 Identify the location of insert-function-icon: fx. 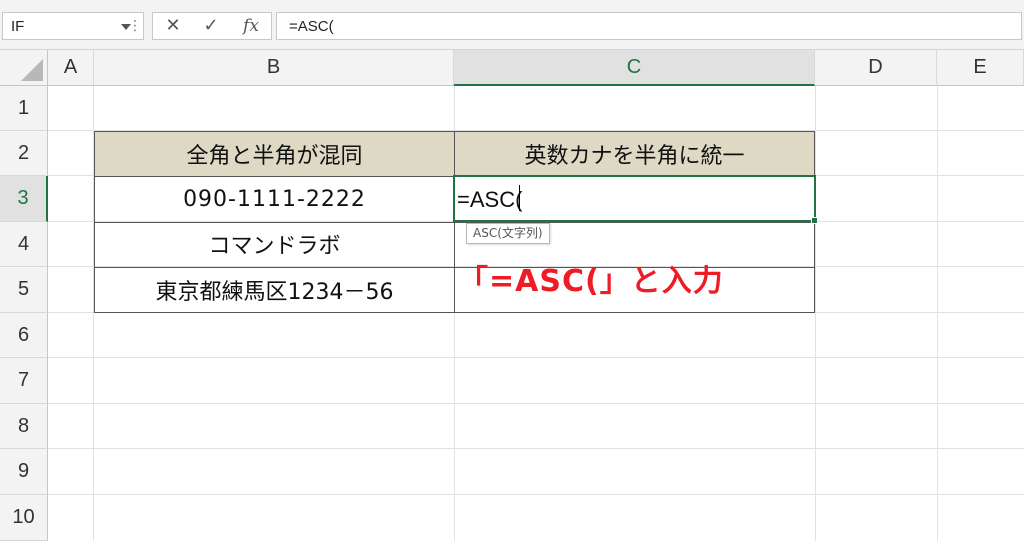
(251, 26).